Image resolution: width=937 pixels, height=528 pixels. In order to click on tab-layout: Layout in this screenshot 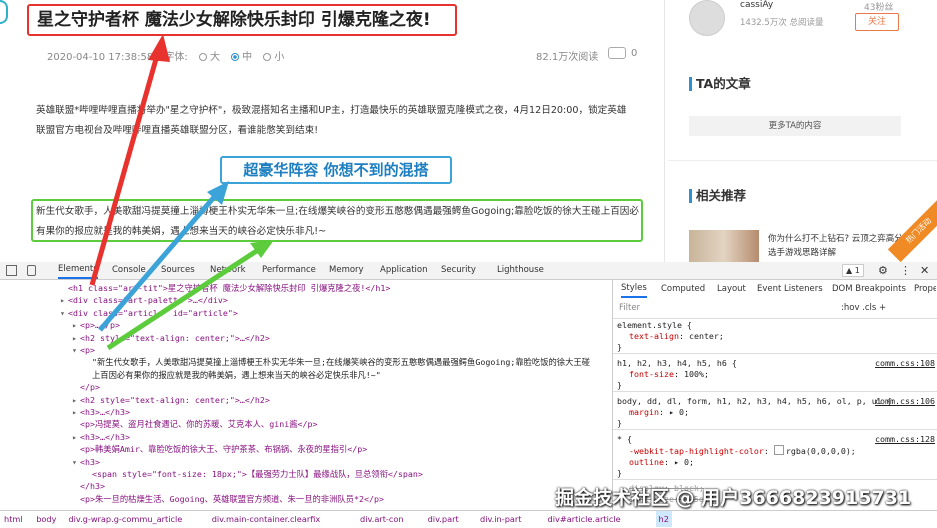, I will do `click(731, 289)`.